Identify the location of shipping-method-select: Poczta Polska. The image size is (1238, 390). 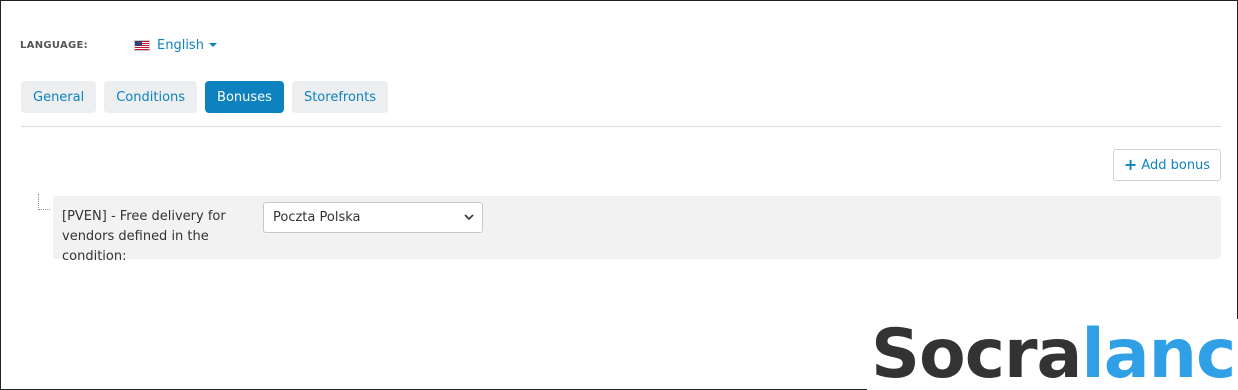
(373, 217).